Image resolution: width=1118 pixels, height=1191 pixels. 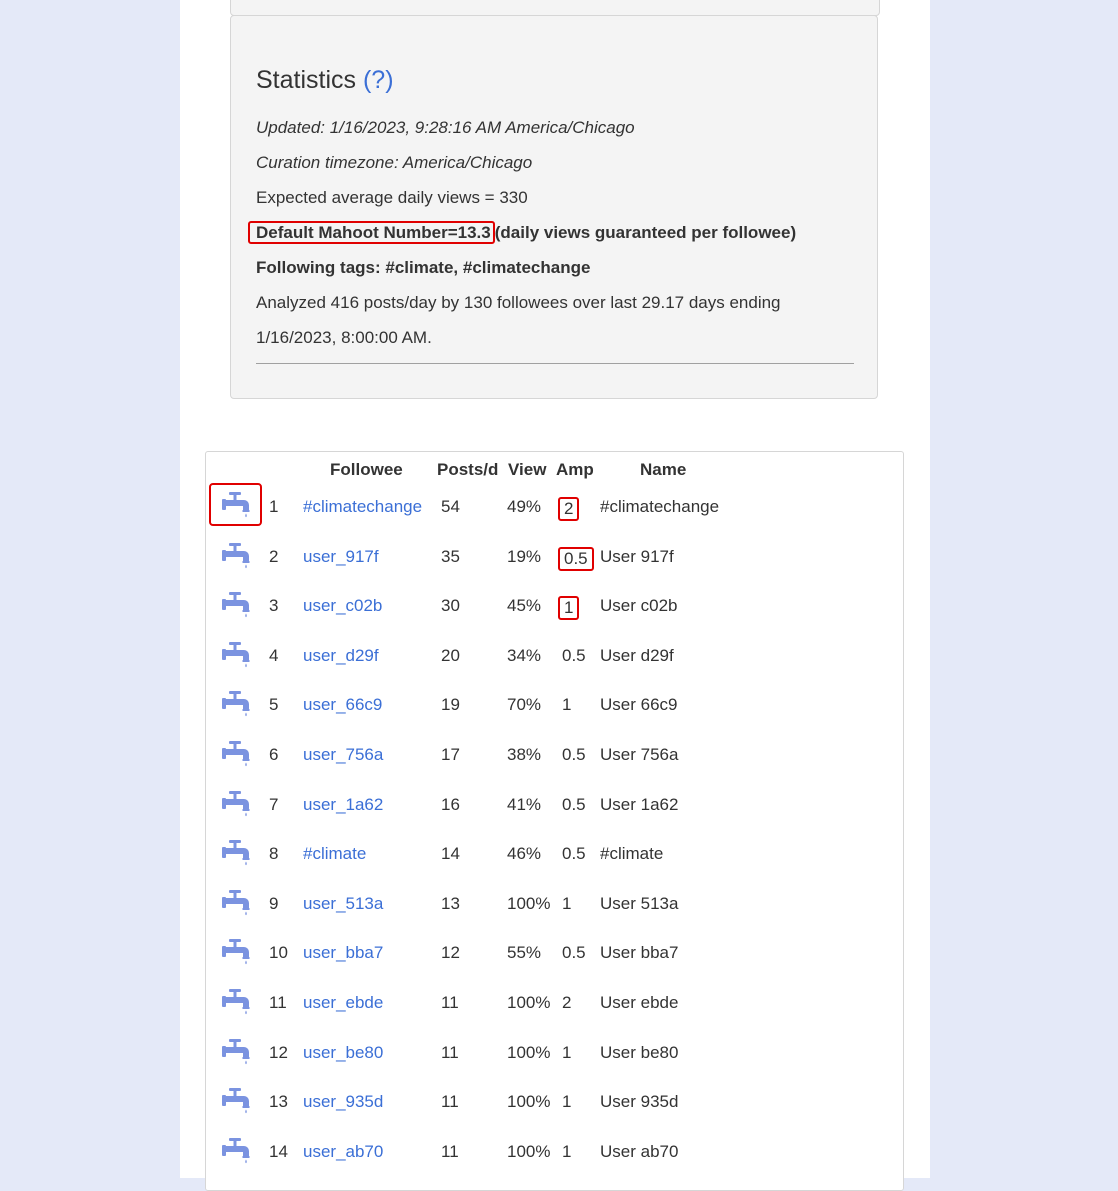 What do you see at coordinates (554, 854) in the screenshot?
I see `table-row: 8 #climate 14 46% 0.5 #climate` at bounding box center [554, 854].